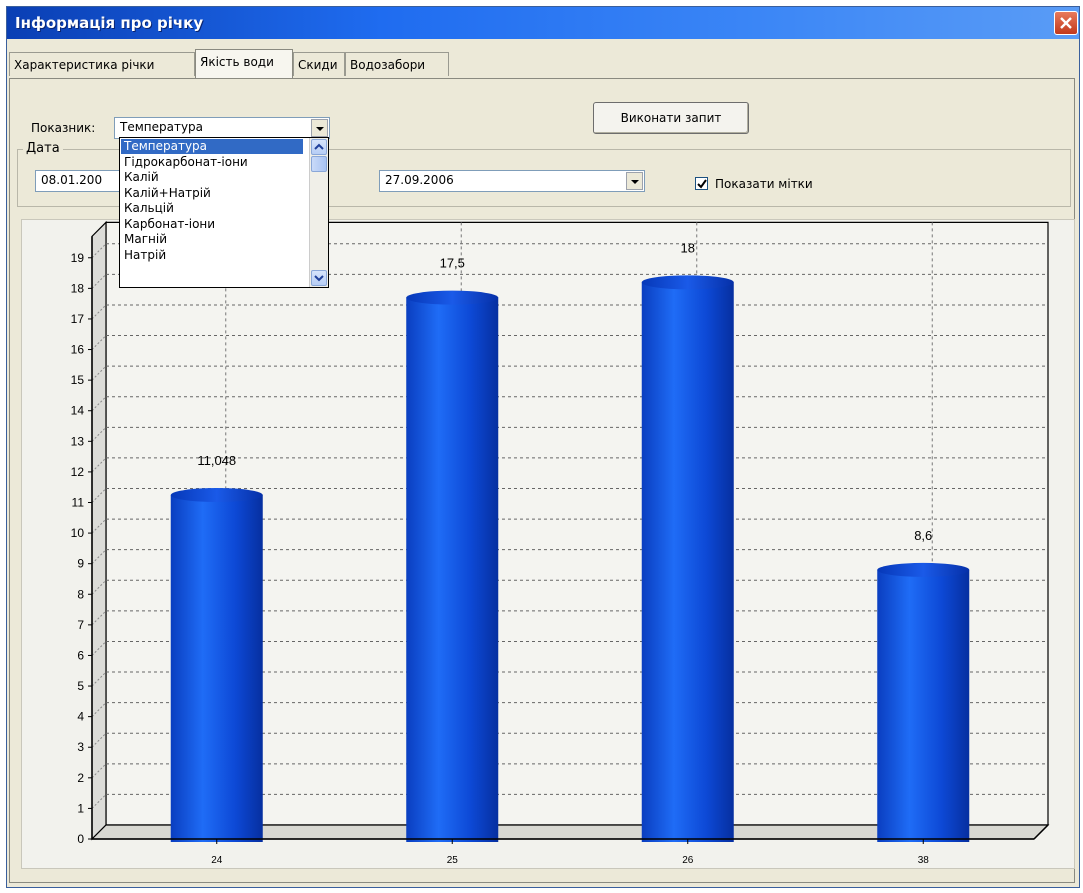  I want to click on scroll-down-button, so click(319, 278).